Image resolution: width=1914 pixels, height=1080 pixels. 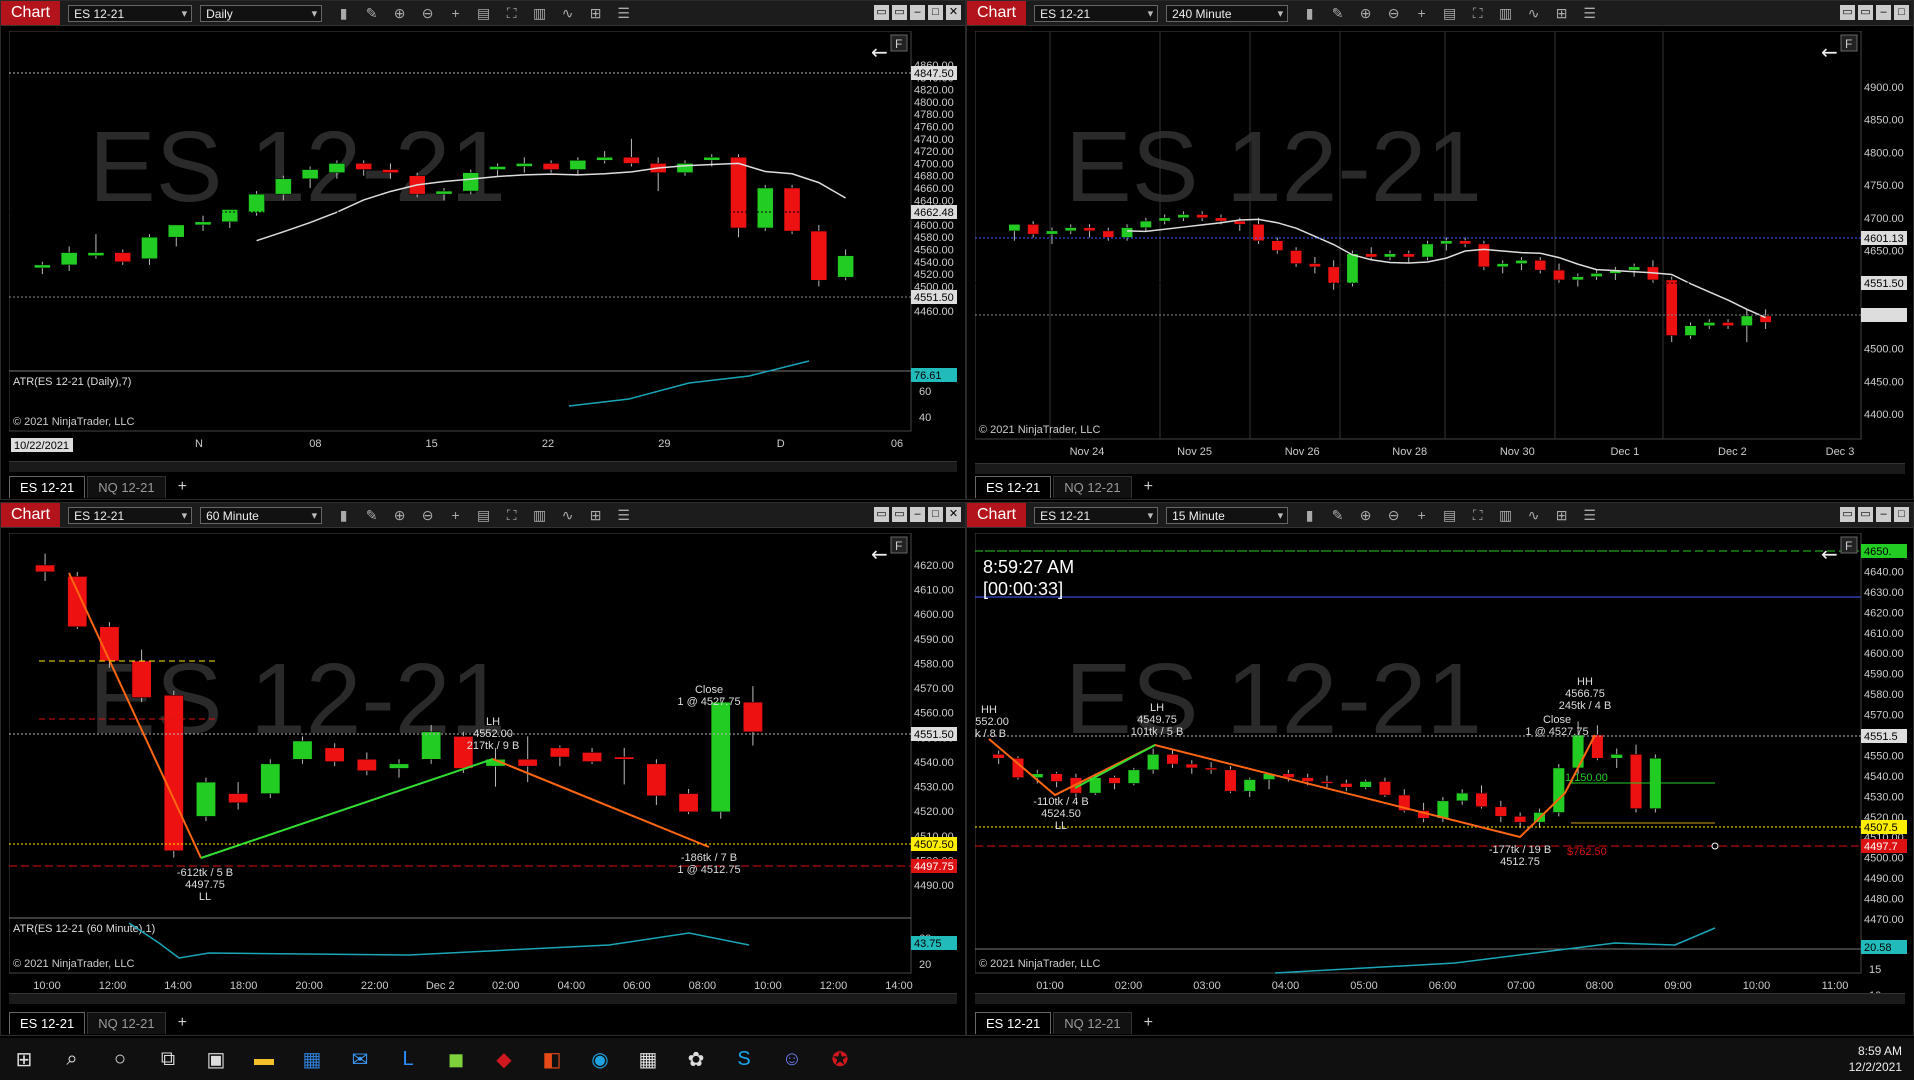 What do you see at coordinates (168, 1059) in the screenshot?
I see `task-view-icon: ⧉` at bounding box center [168, 1059].